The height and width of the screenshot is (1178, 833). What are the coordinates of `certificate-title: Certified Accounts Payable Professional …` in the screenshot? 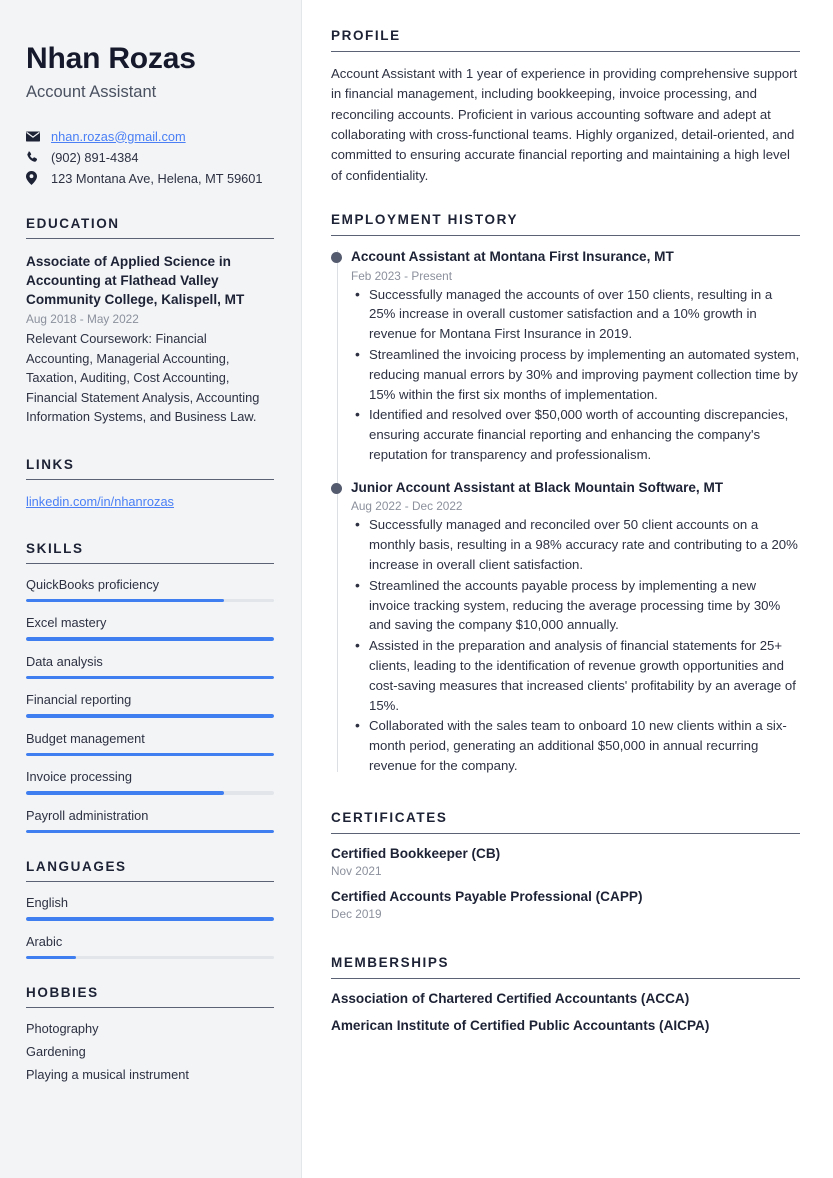 It's located at (487, 896).